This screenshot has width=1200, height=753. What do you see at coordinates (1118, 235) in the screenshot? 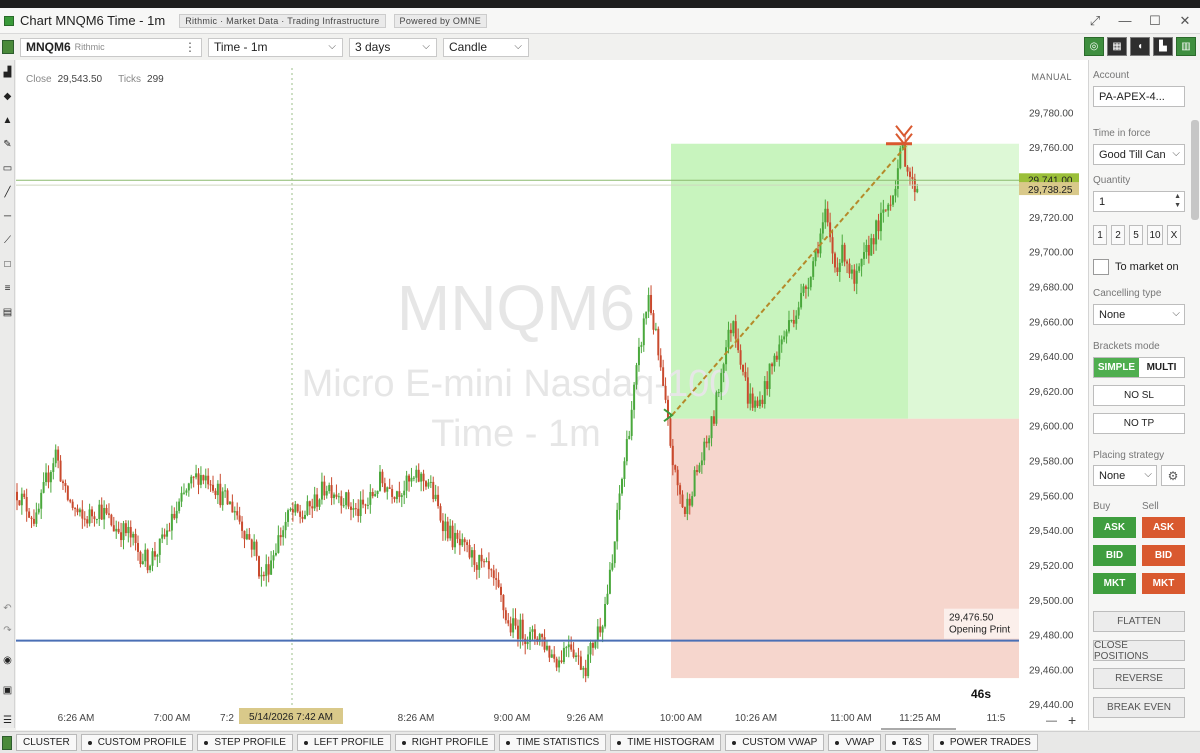
I see `qty-preset-2: 2` at bounding box center [1118, 235].